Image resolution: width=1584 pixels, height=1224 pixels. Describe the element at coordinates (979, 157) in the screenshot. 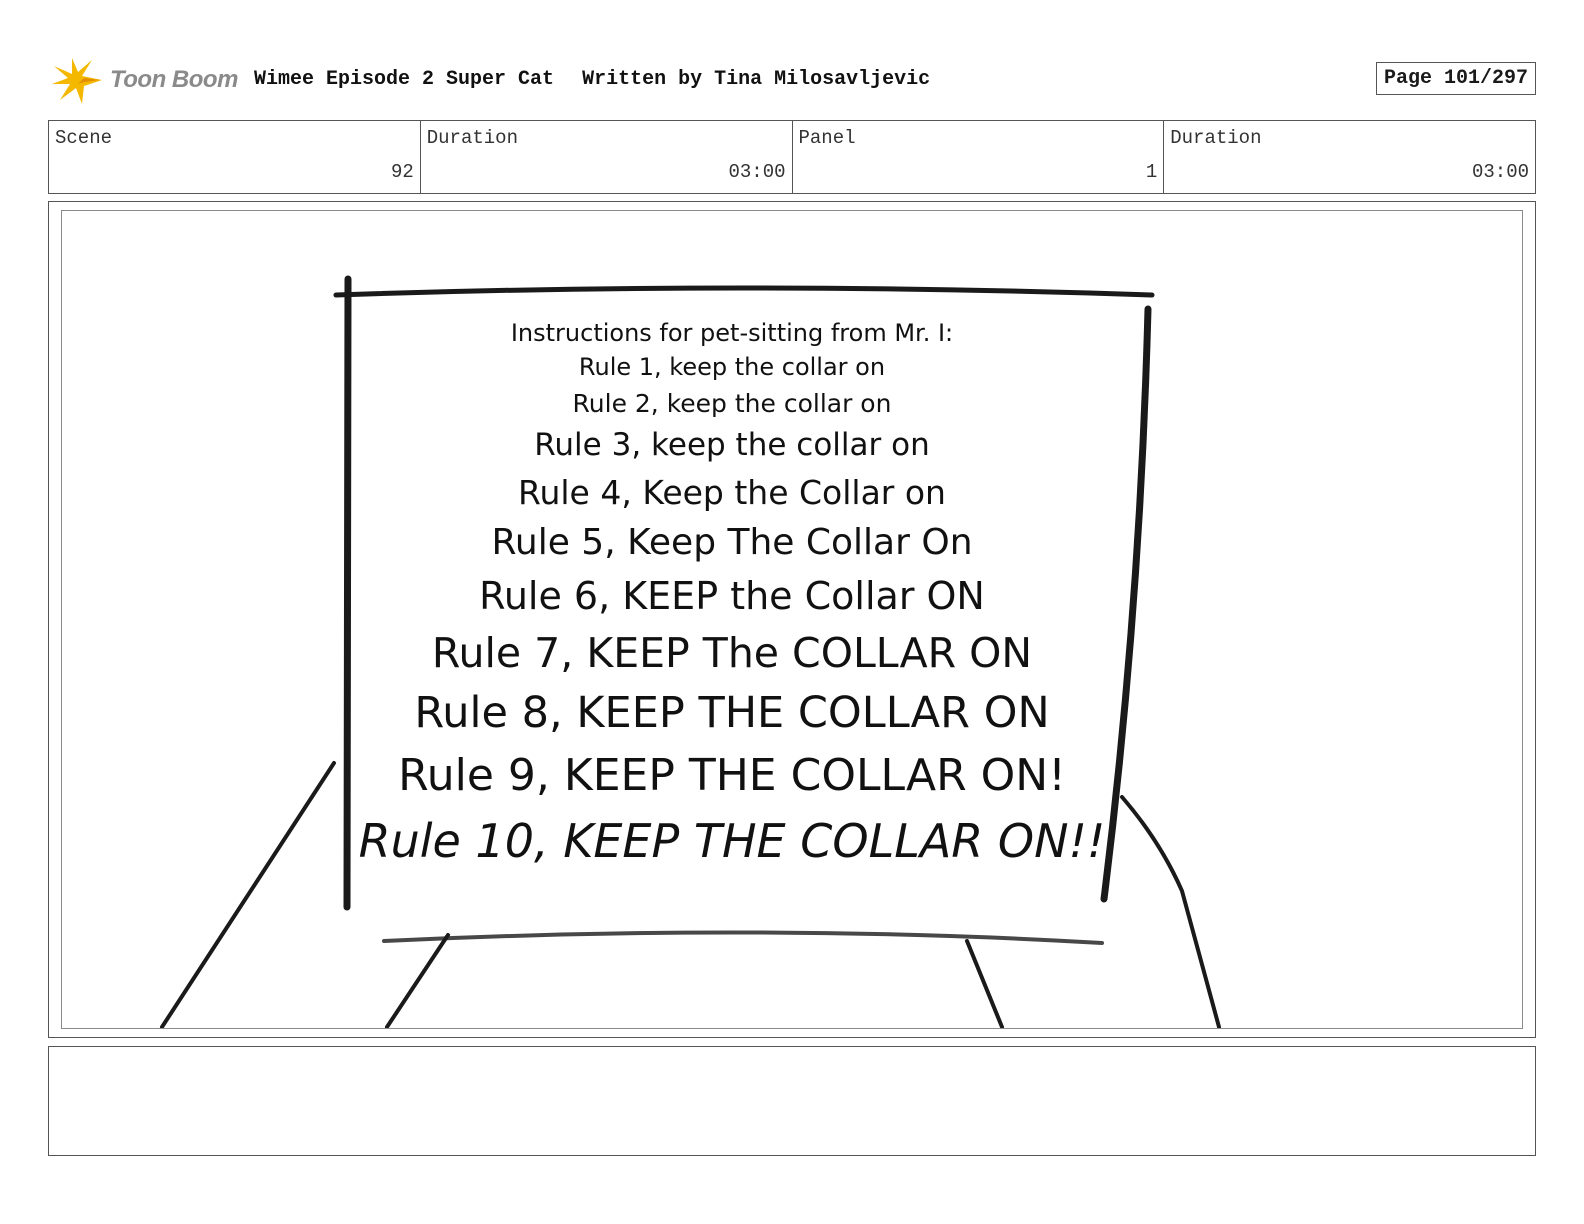

I see `panel-cell: Panel 1` at that location.